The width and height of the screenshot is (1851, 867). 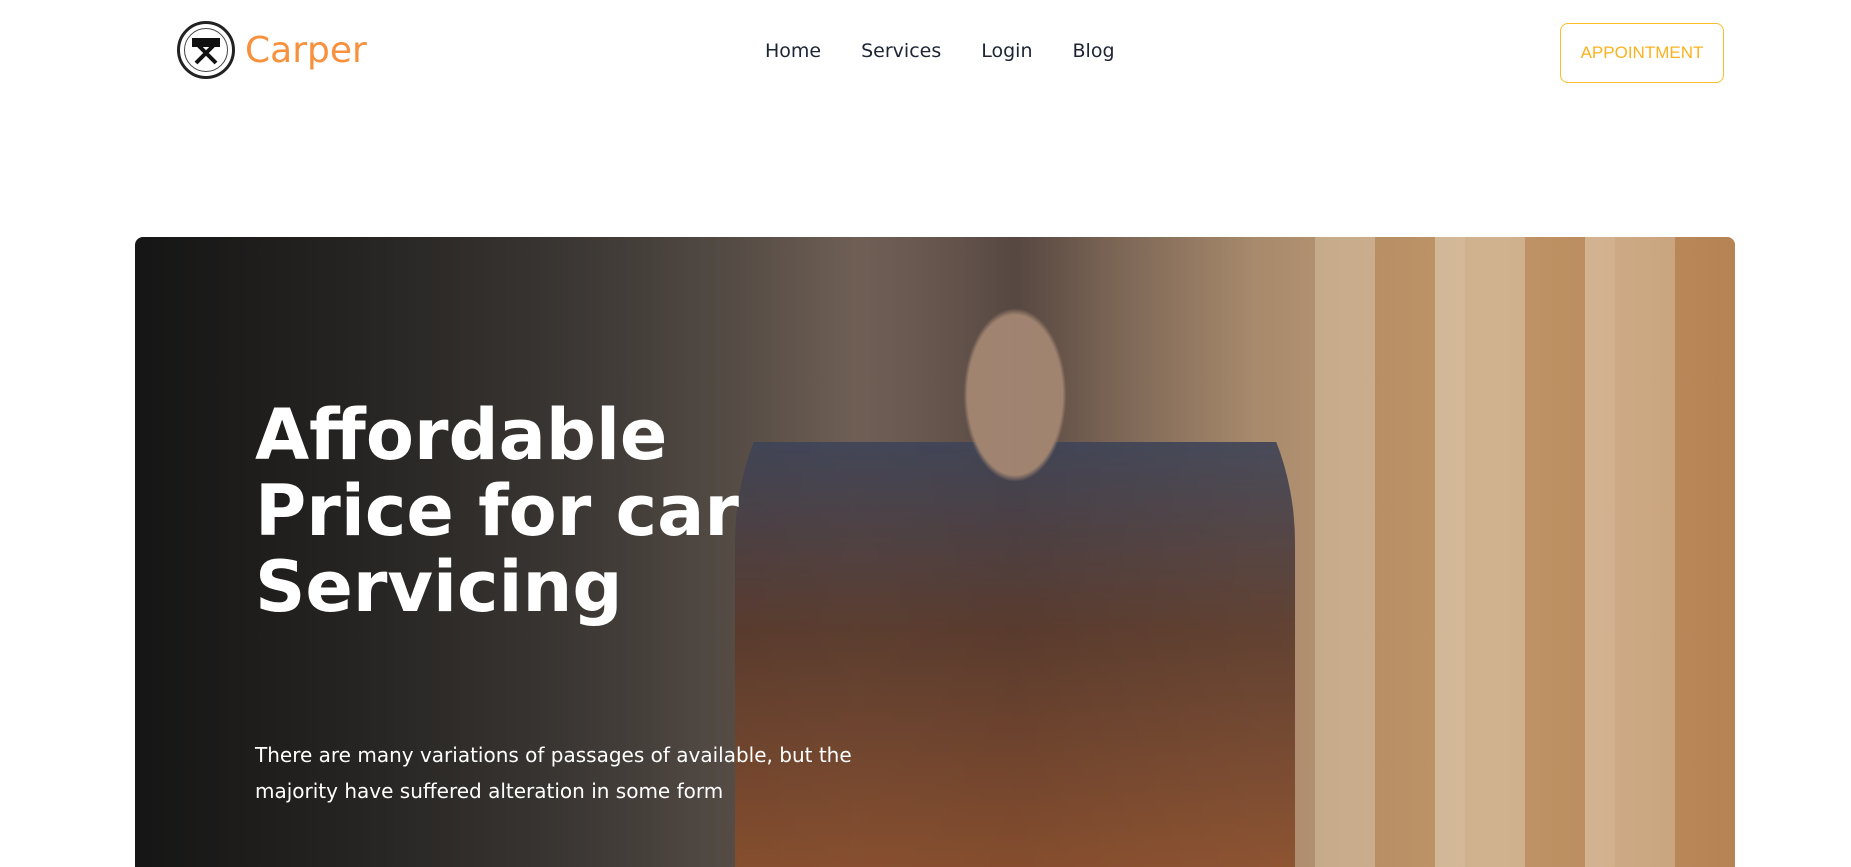 I want to click on brand-logo: Carper, so click(x=272, y=50).